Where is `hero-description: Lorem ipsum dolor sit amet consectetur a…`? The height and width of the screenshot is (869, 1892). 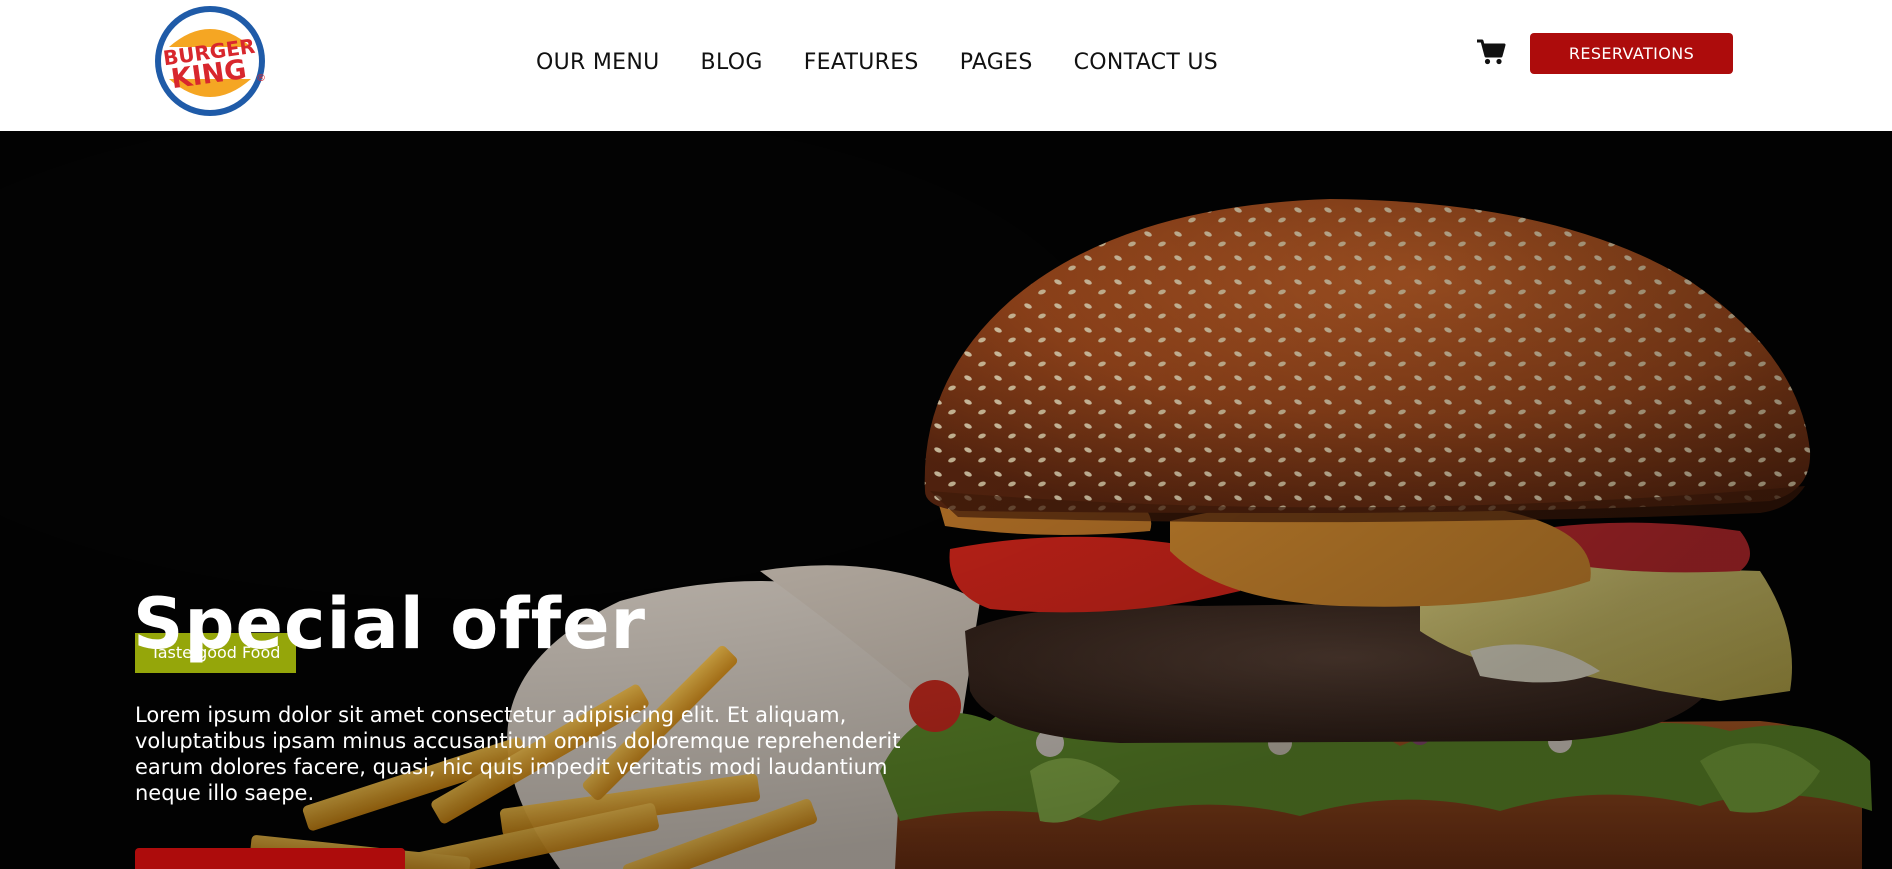 hero-description: Lorem ipsum dolor sit amet consectetur a… is located at coordinates (518, 754).